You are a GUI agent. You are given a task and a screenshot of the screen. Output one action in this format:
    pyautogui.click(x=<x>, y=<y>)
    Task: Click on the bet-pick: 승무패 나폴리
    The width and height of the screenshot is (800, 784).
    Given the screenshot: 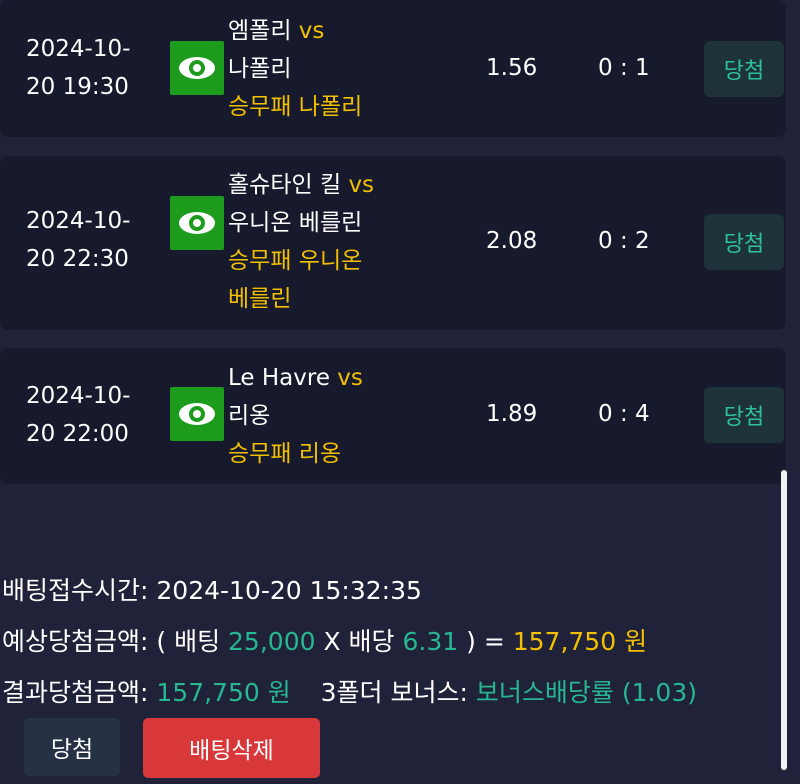 What is the action you would take?
    pyautogui.click(x=295, y=107)
    